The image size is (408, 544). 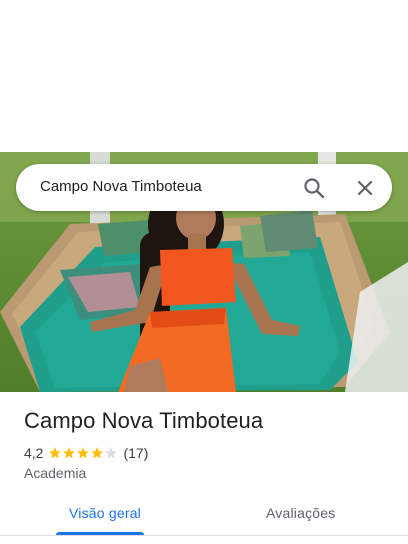 I want to click on rating-stars, so click(x=83, y=453).